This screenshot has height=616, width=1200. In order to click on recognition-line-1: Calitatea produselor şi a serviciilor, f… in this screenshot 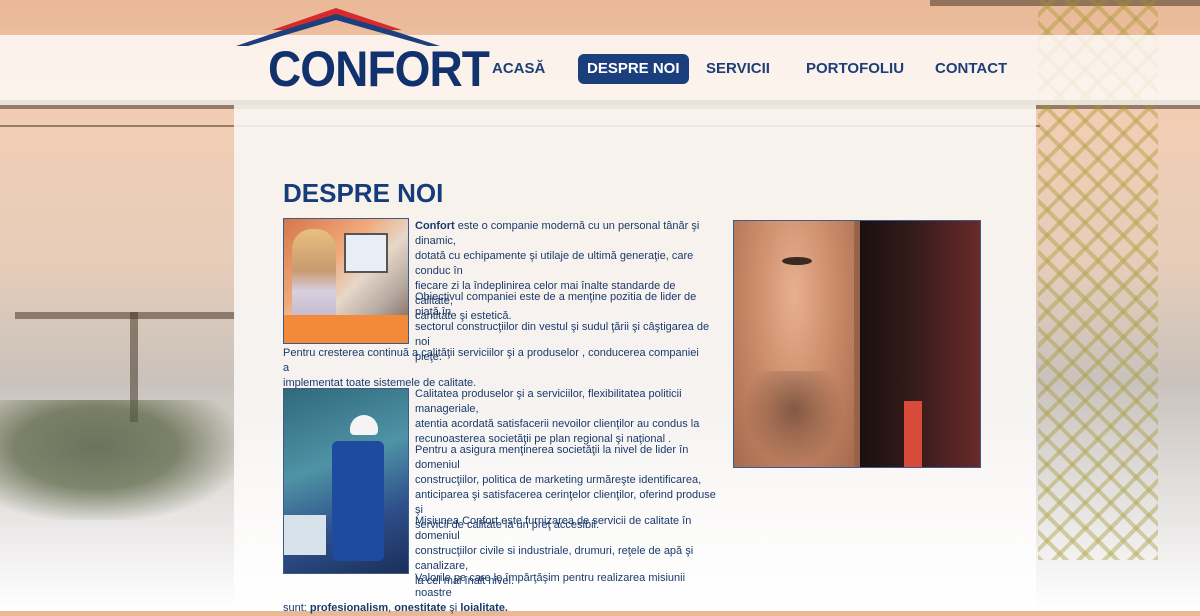, I will do `click(548, 401)`.